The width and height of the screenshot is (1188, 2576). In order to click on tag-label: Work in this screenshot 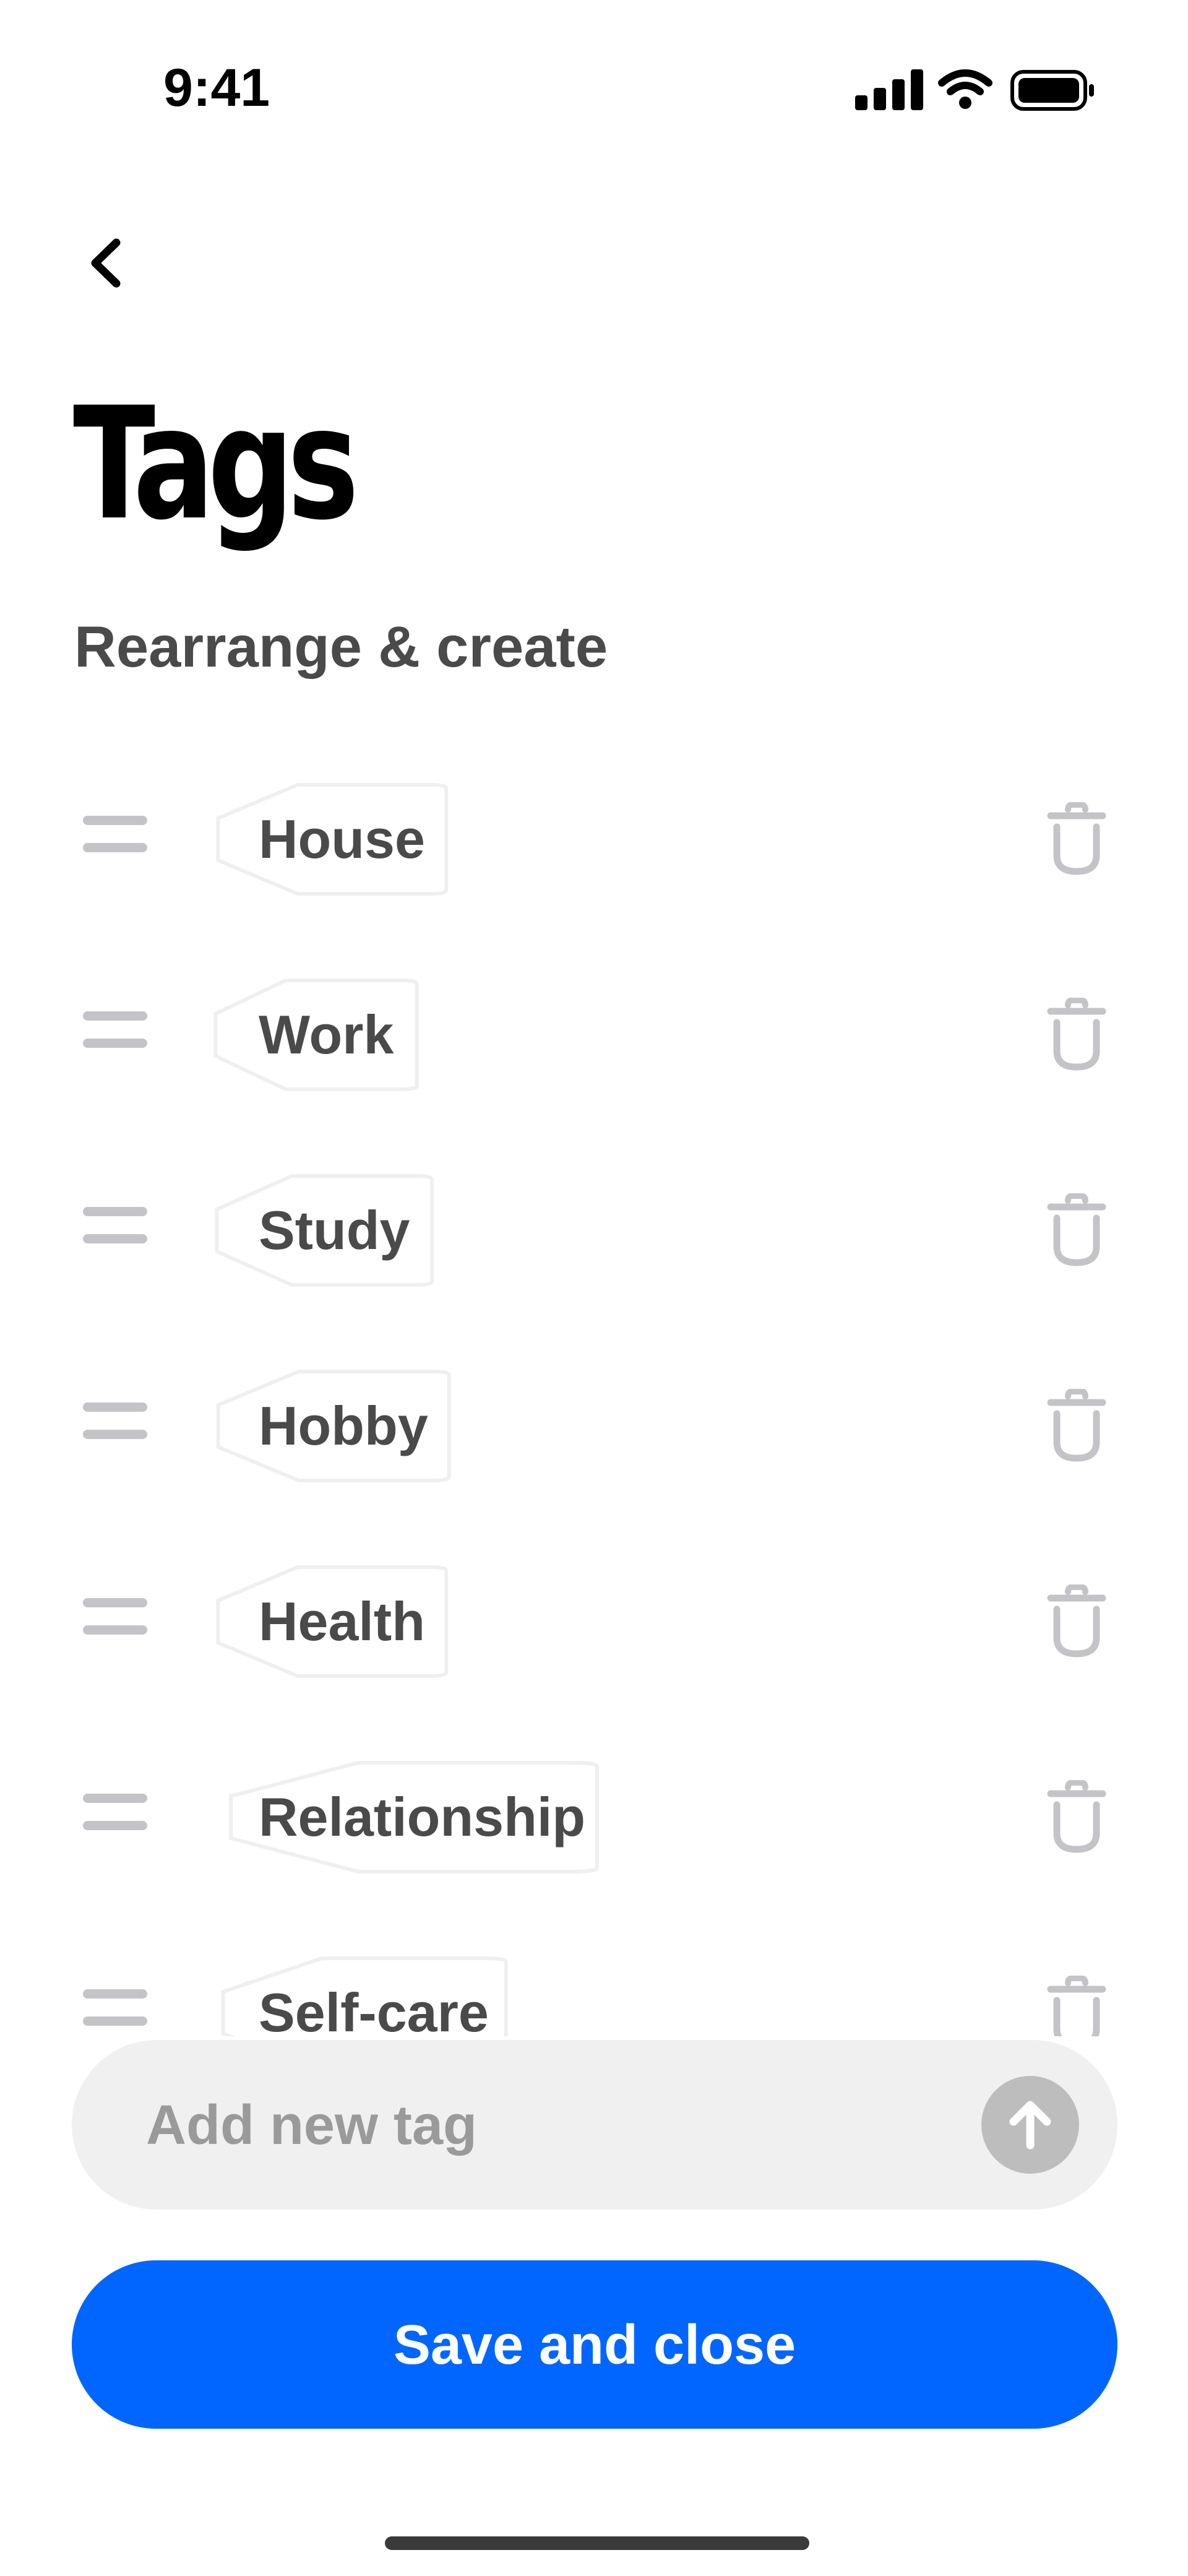, I will do `click(326, 1034)`.